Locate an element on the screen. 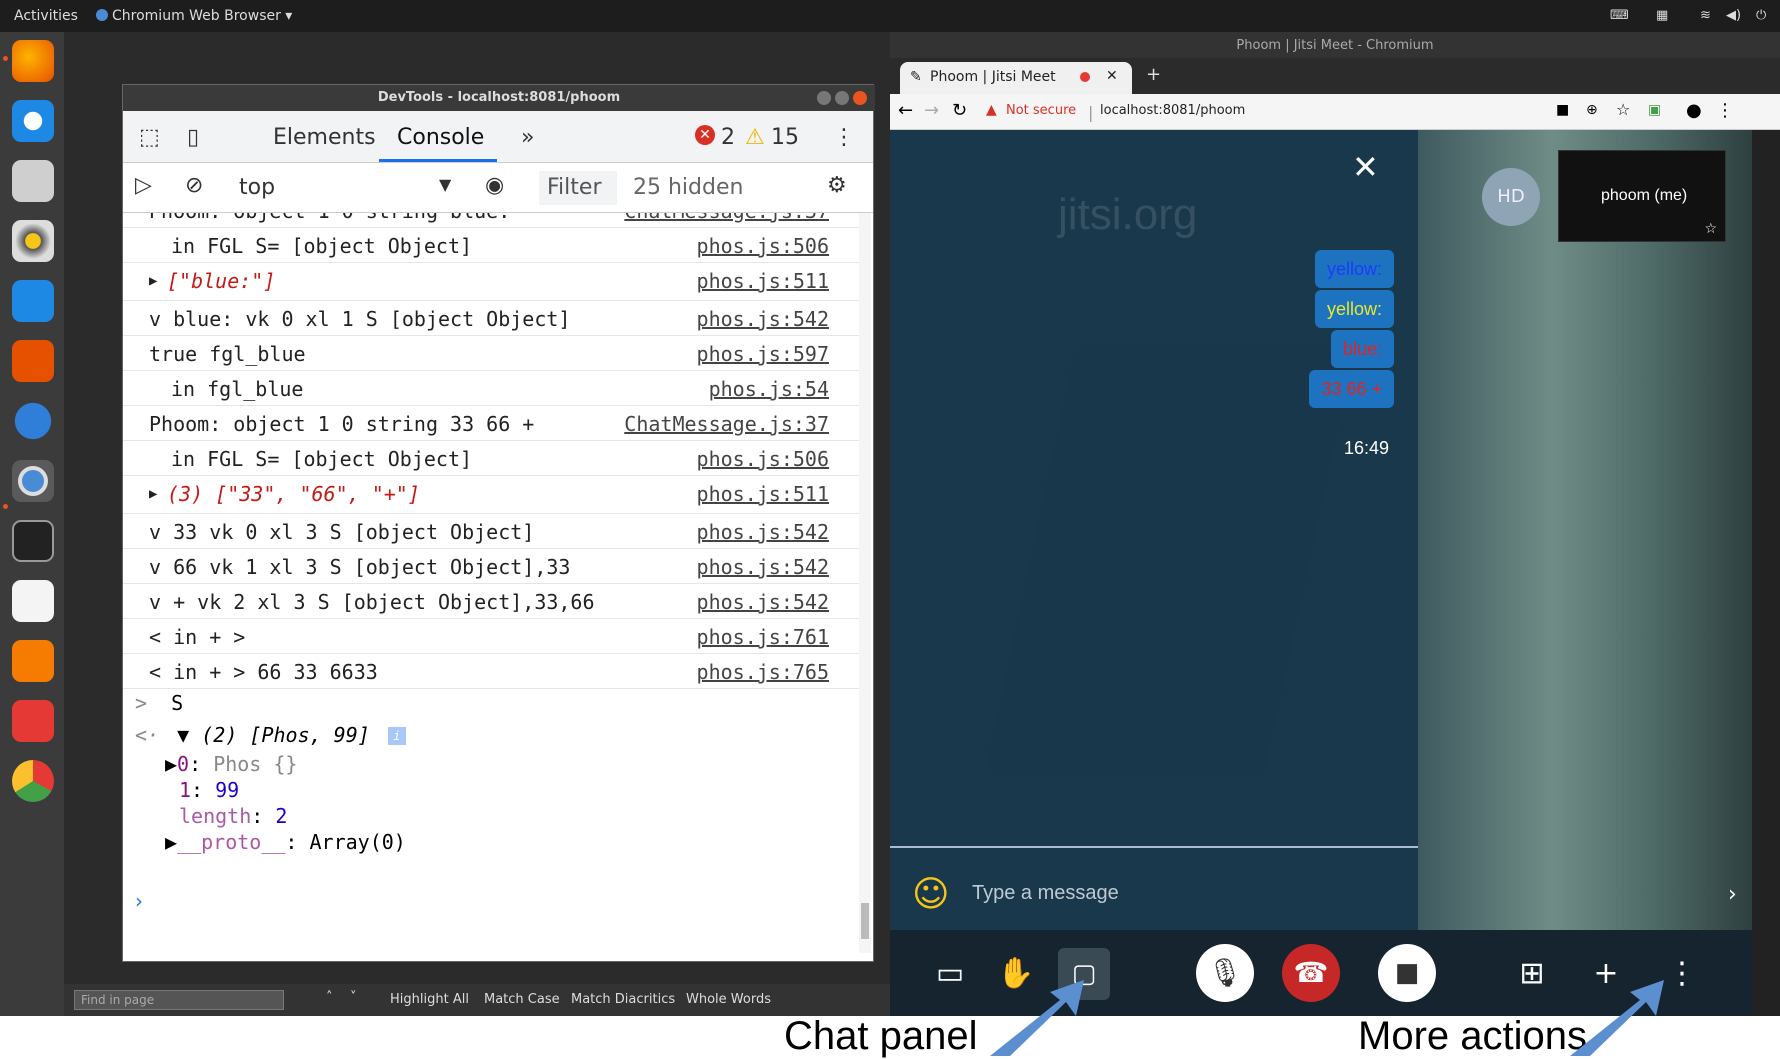 Image resolution: width=1780 pixels, height=1059 pixels. warning-triangle-icon: ▲ is located at coordinates (991, 110).